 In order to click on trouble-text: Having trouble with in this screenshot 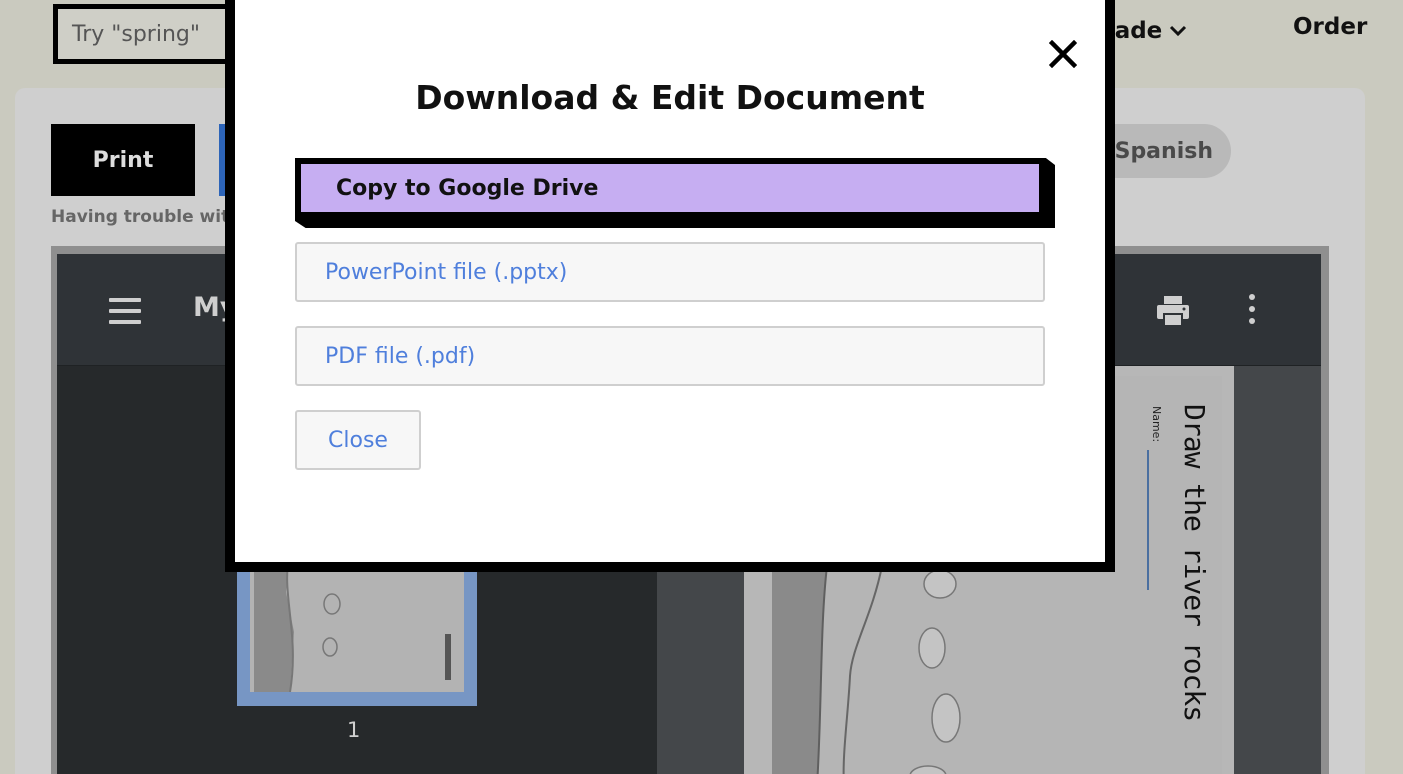, I will do `click(146, 217)`.